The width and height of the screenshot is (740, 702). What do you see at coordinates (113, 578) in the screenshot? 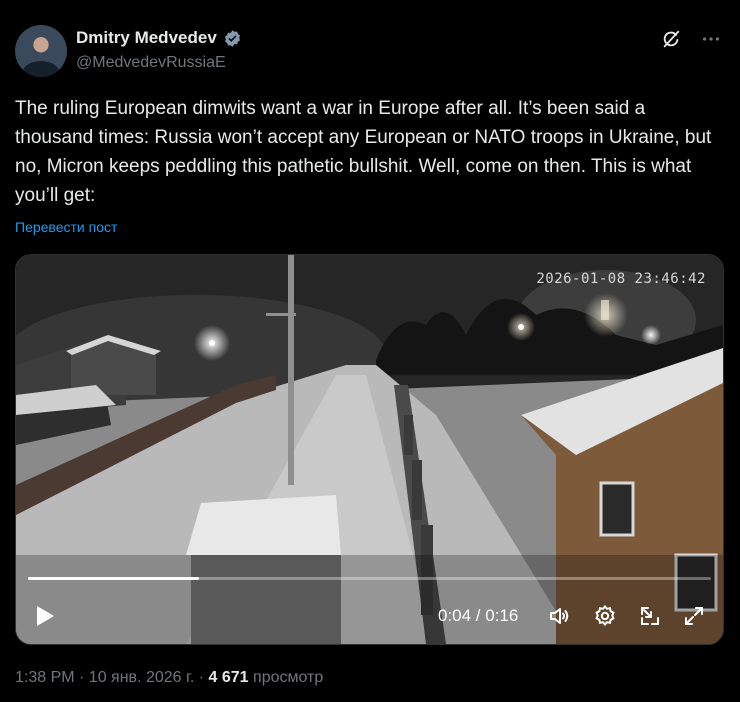
I see `video-progress-fill` at bounding box center [113, 578].